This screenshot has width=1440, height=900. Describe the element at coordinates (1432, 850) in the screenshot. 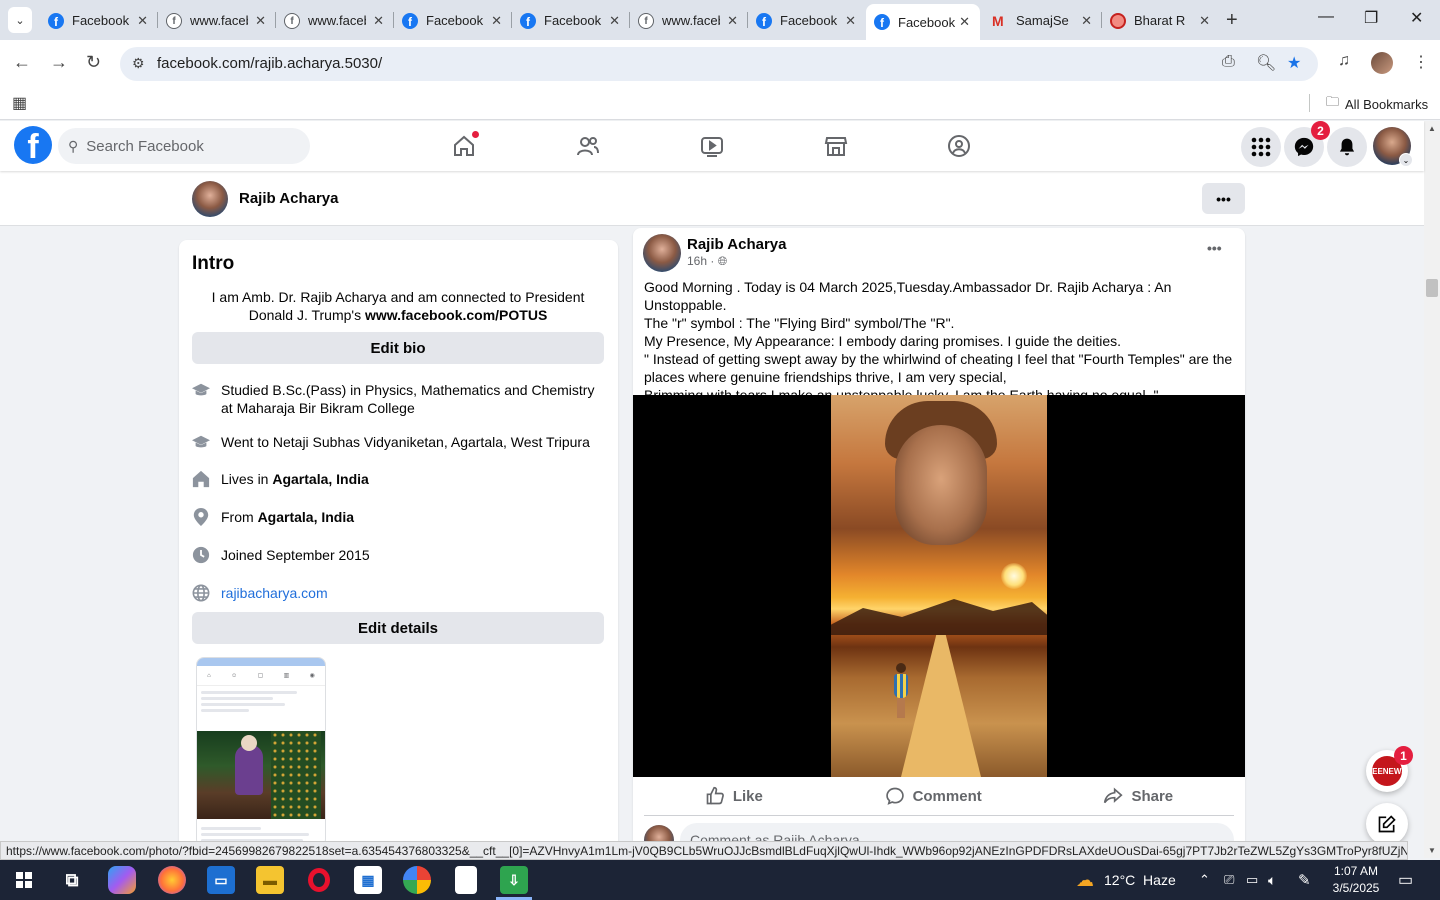

I see `scroll-down-arrow: ▼` at that location.